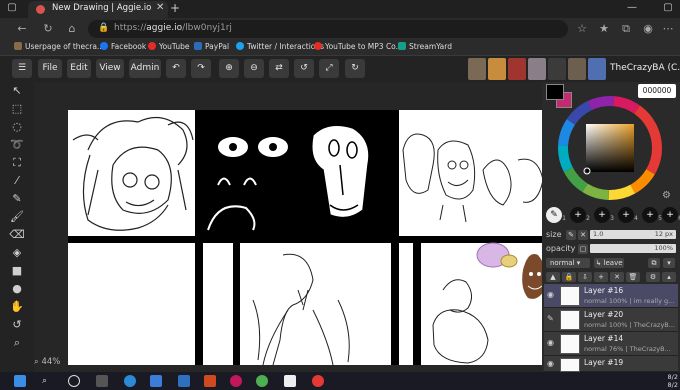 This screenshot has width=680, height=390. What do you see at coordinates (17, 235) in the screenshot?
I see `eraser-icon: ⌫` at bounding box center [17, 235].